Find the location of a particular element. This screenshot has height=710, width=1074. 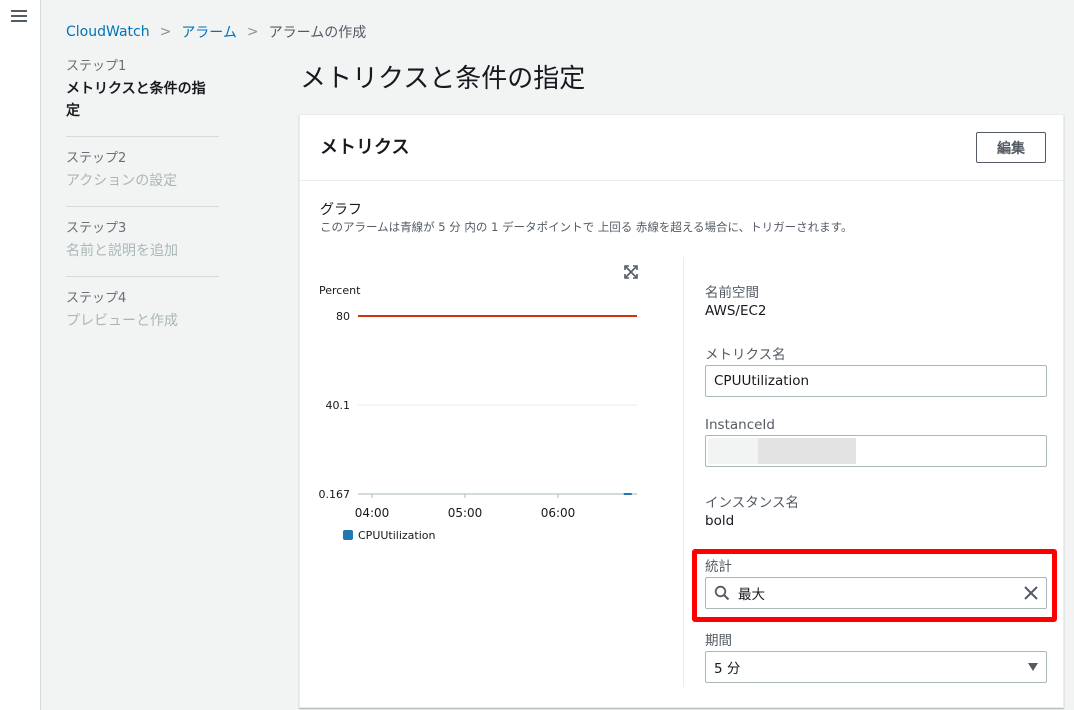

side-navigation-bar is located at coordinates (20, 355).